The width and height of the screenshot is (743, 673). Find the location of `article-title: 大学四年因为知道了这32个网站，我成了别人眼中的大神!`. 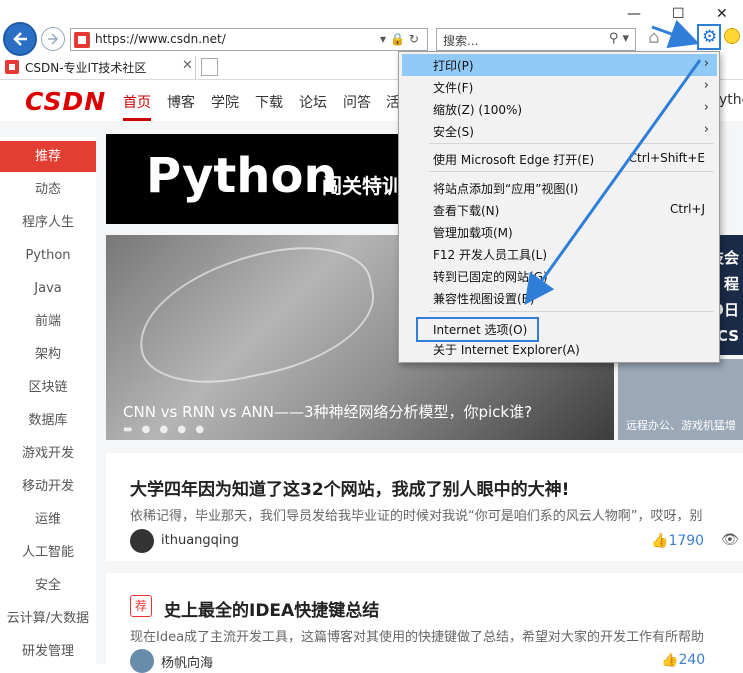

article-title: 大学四年因为知道了这32个网站，我成了别人眼中的大神! is located at coordinates (349, 487).